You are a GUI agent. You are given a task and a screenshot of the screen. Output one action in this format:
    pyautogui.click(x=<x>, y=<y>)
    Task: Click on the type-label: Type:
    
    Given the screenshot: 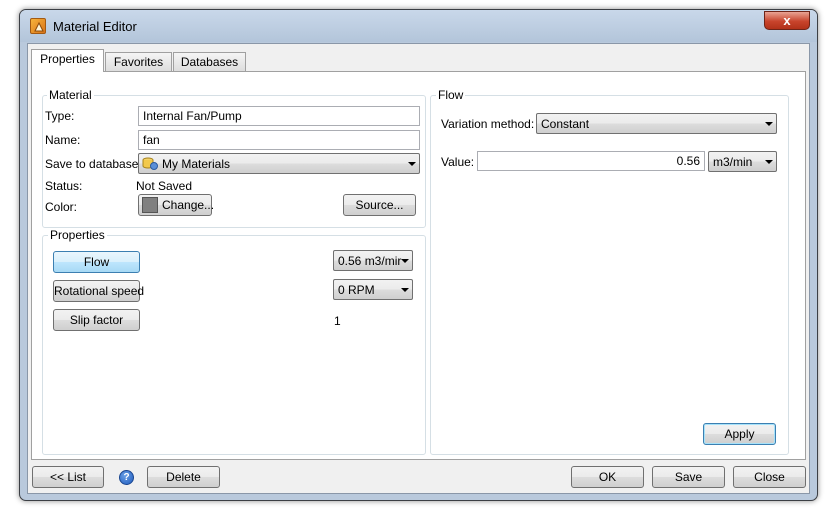 What is the action you would take?
    pyautogui.click(x=60, y=116)
    